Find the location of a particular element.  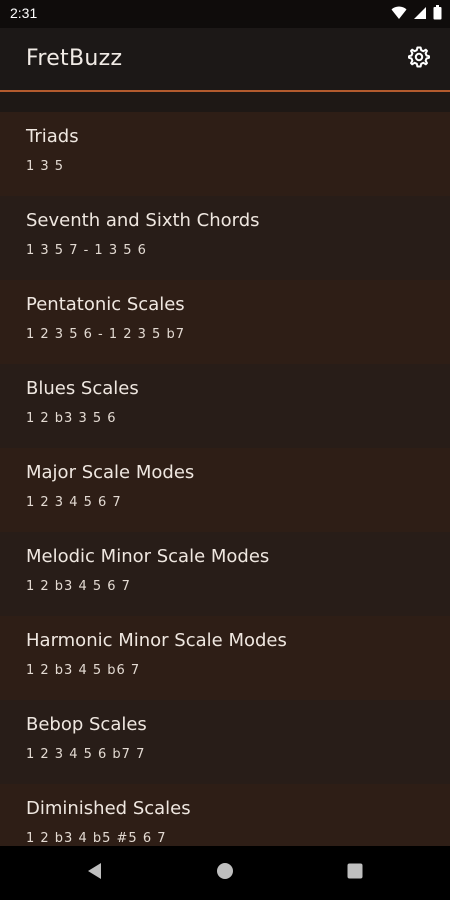

list-item-melodic-minor-modes: Melodic Minor Scale Modes 1 2 b3 4 5 6 7 is located at coordinates (225, 574).